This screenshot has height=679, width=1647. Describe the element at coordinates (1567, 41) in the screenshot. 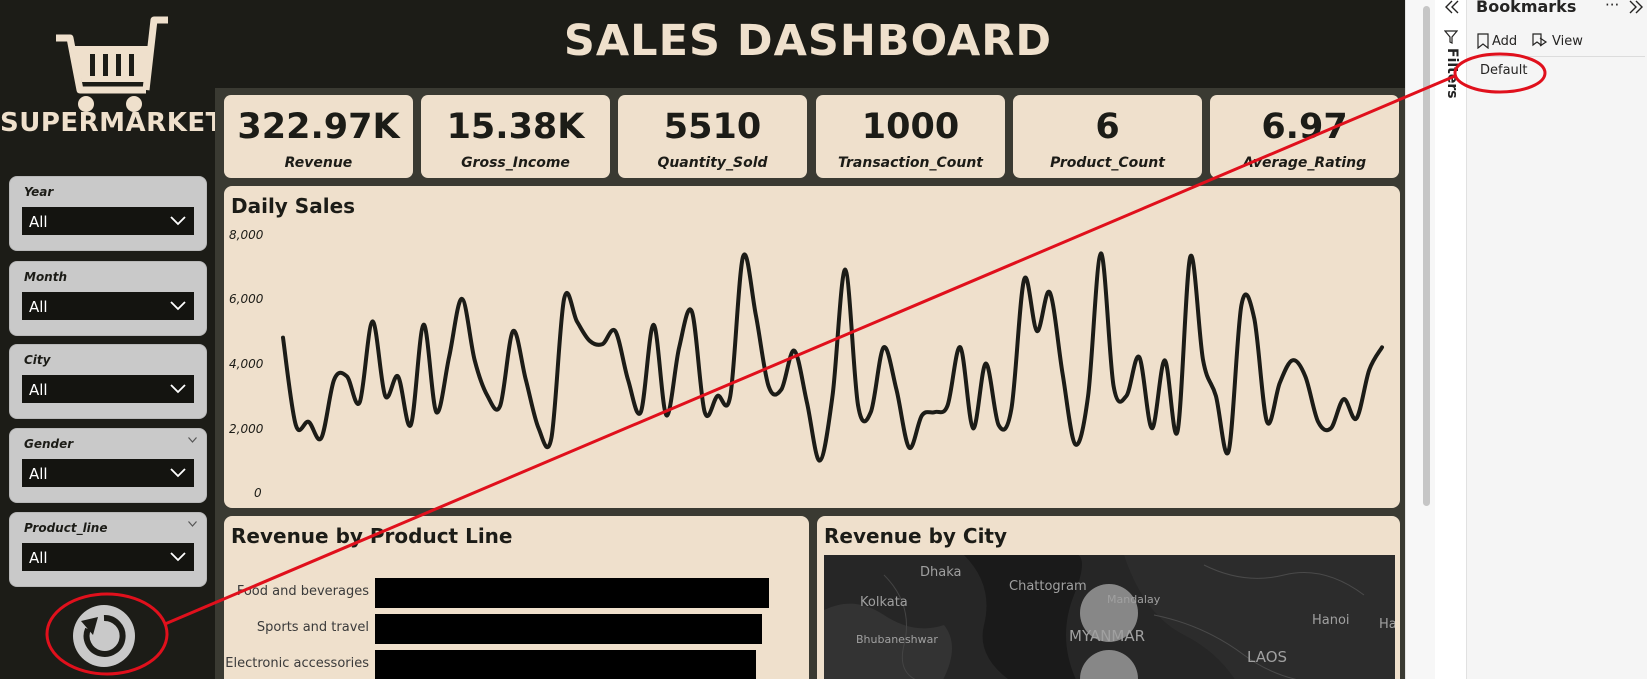

I see `view-bookmark-button: View` at that location.